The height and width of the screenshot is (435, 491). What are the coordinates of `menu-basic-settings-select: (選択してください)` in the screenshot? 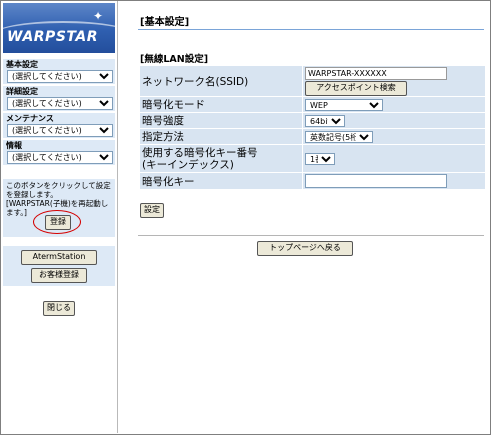 It's located at (60, 76).